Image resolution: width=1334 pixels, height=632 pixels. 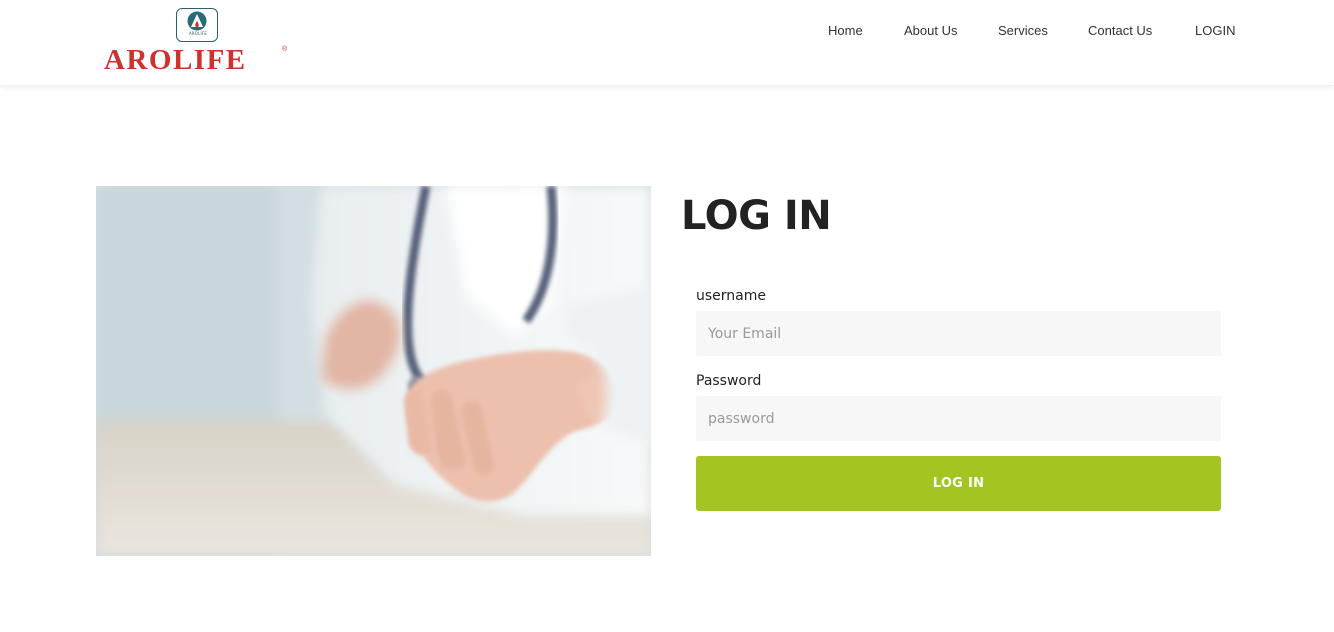 I want to click on password-field, so click(x=958, y=418).